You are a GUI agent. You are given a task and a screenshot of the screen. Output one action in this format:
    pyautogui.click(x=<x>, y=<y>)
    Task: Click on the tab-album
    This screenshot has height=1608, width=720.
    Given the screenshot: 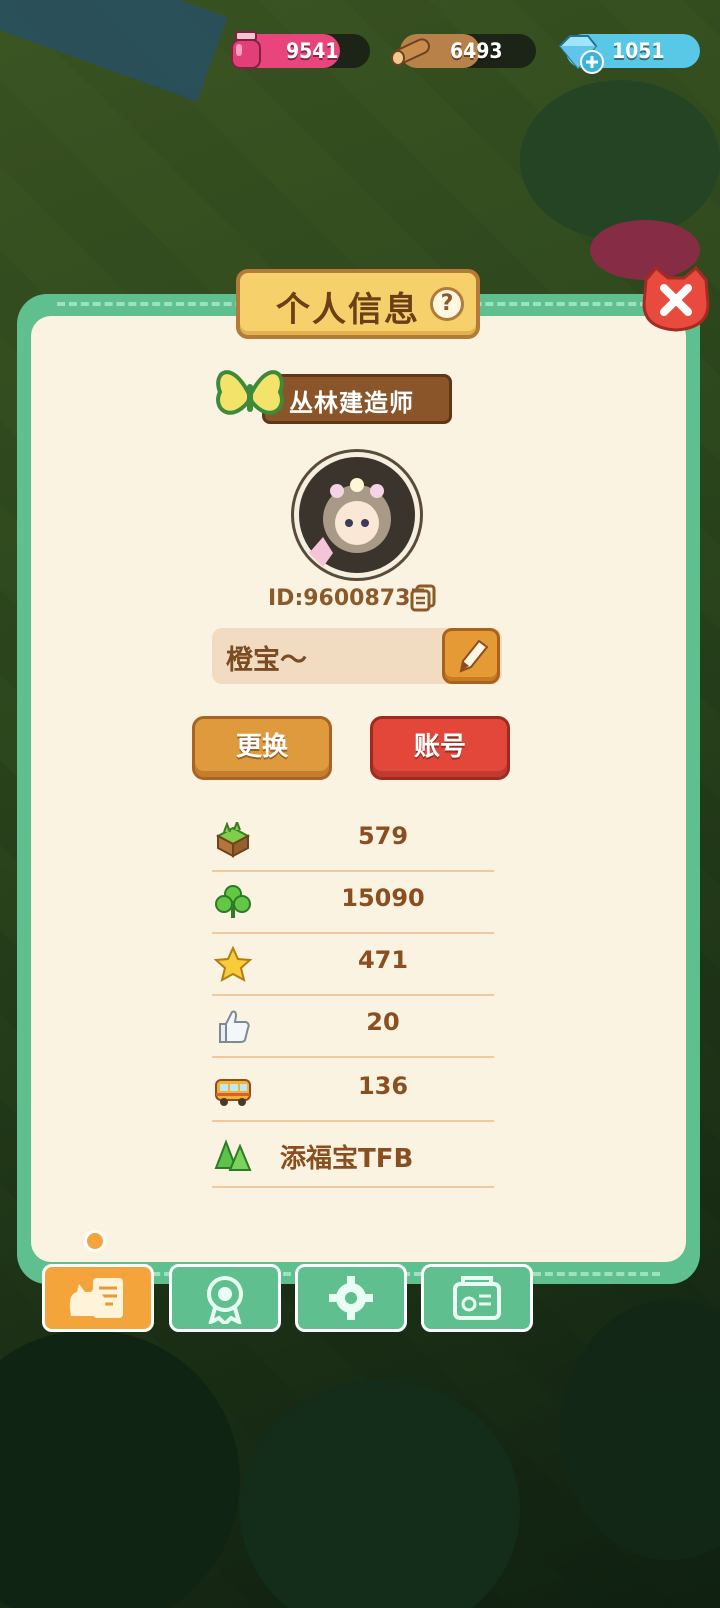 What is the action you would take?
    pyautogui.click(x=477, y=1298)
    